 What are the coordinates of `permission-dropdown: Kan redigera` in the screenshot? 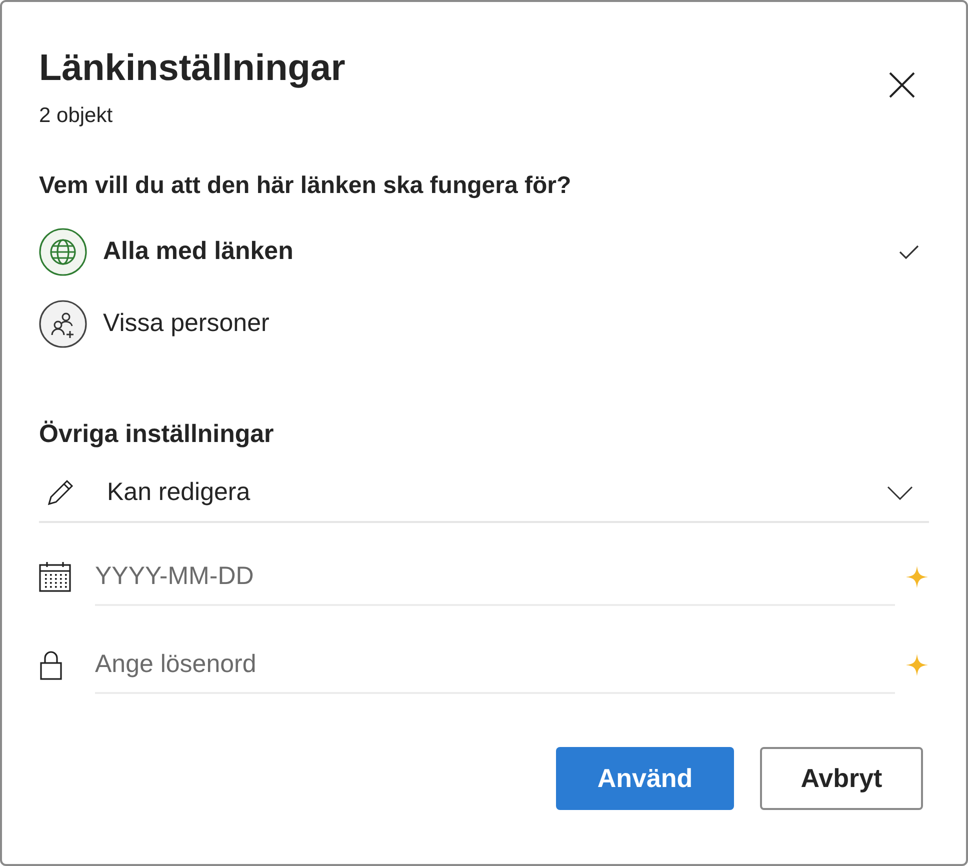 It's located at (484, 494).